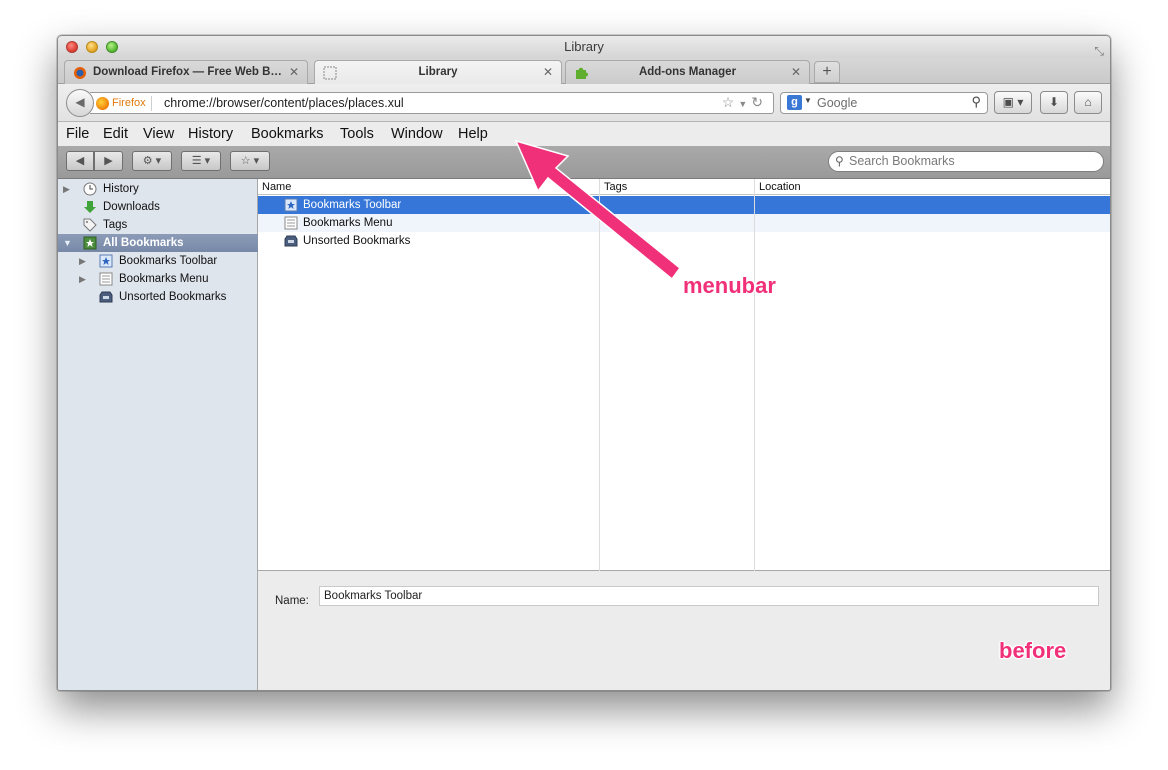 The height and width of the screenshot is (770, 1168). I want to click on menubar-annotation: menubar, so click(729, 285).